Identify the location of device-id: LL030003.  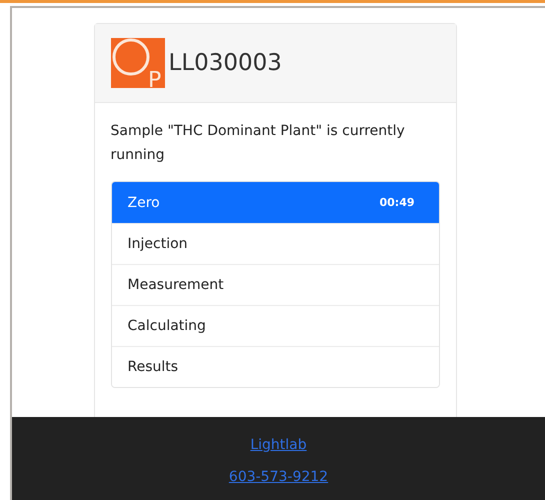
(225, 63).